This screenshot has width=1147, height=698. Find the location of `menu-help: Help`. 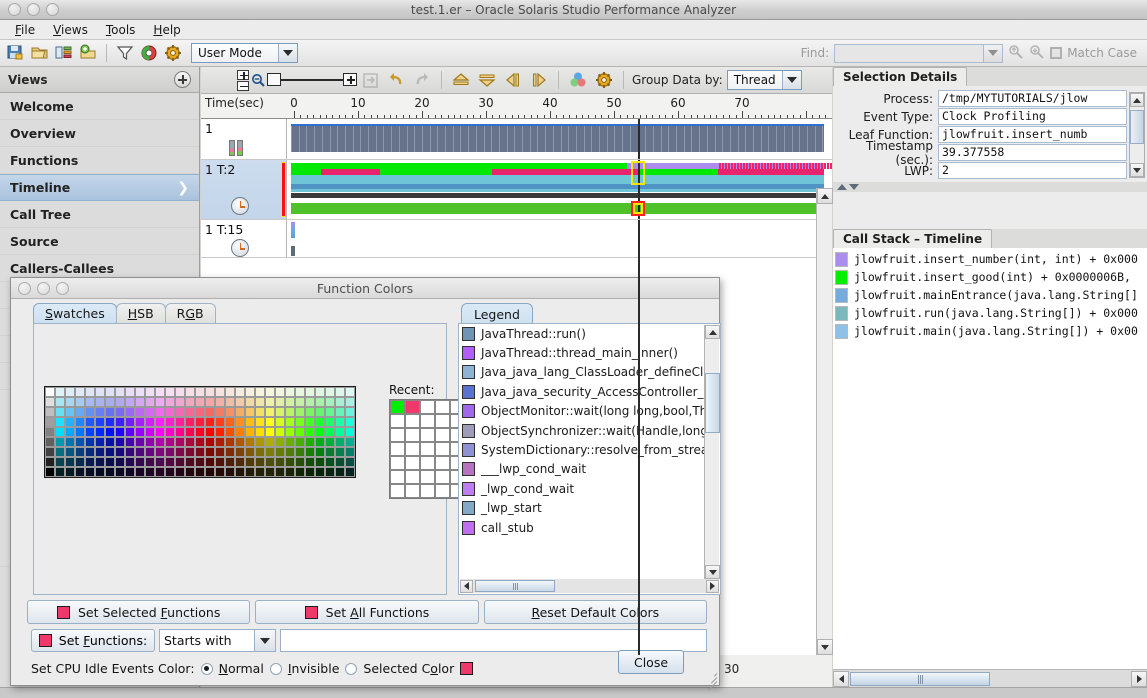

menu-help: Help is located at coordinates (166, 30).